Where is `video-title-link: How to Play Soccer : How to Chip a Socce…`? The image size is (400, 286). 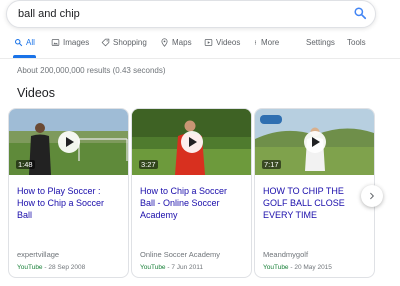 video-title-link: How to Play Soccer : How to Chip a Socce… is located at coordinates (69, 203).